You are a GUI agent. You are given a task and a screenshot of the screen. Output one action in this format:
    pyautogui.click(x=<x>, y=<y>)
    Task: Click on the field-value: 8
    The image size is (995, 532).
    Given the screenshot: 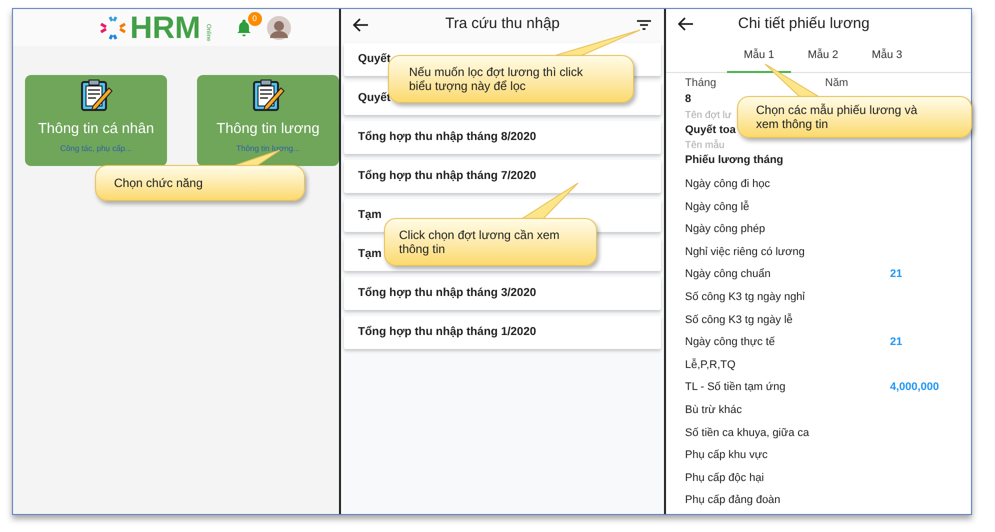 What is the action you would take?
    pyautogui.click(x=688, y=99)
    